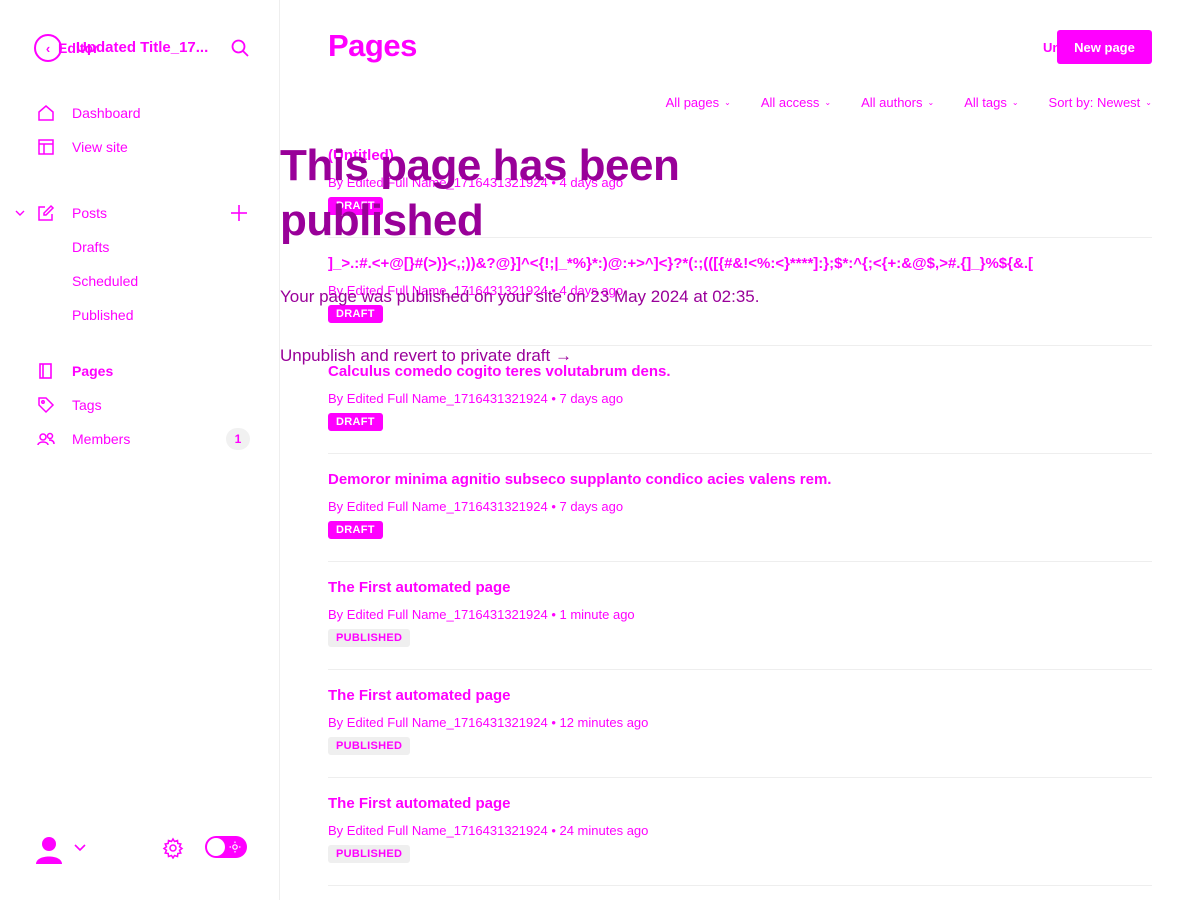  I want to click on filter-pages-dropdown: All pages ⌄, so click(698, 102).